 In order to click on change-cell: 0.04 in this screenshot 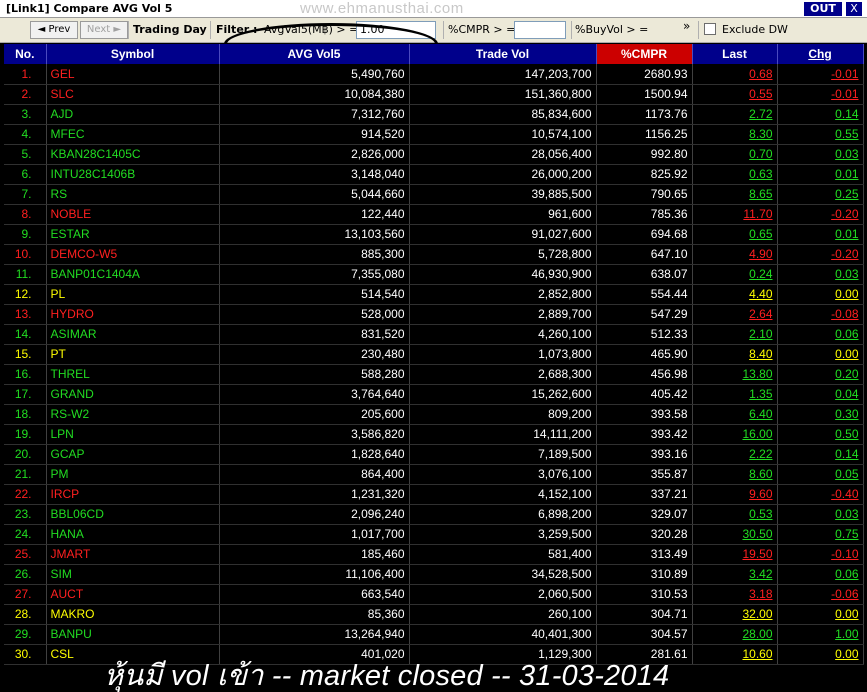, I will do `click(820, 394)`.